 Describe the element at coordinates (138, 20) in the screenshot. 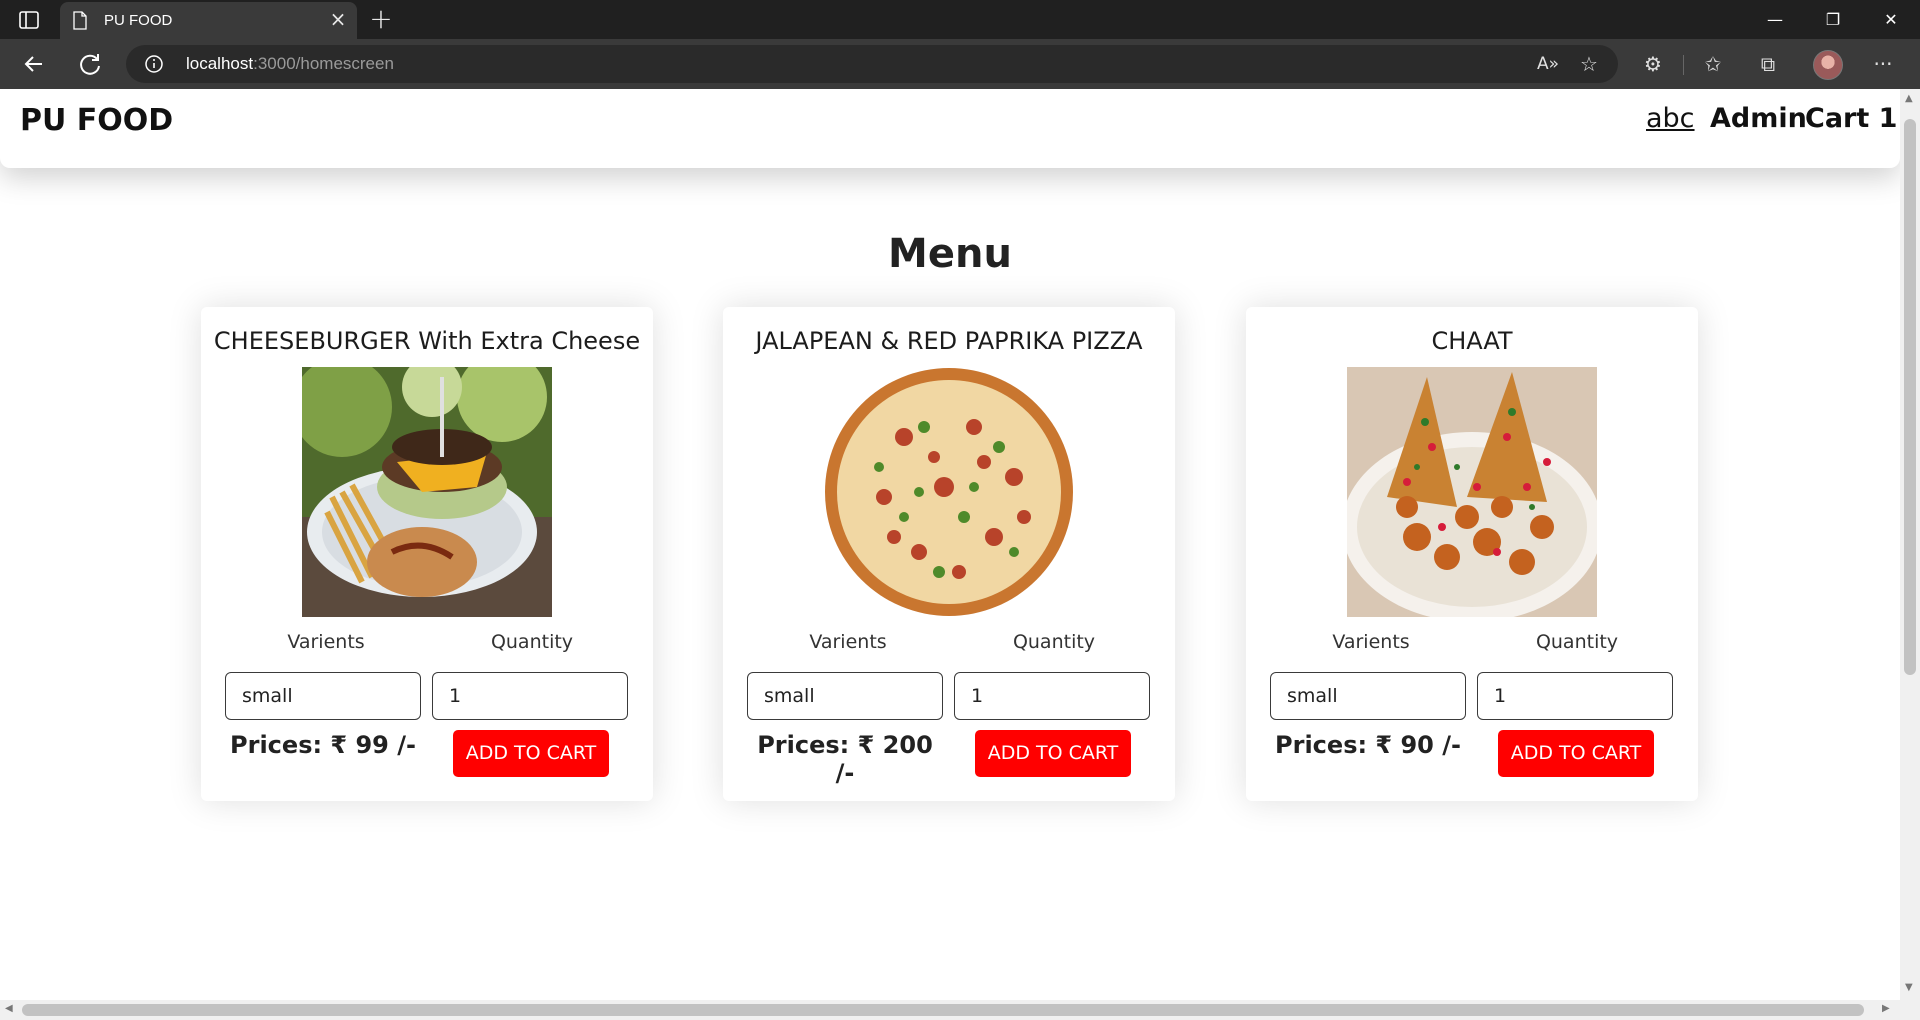

I see `tab-title: PU FOOD` at that location.